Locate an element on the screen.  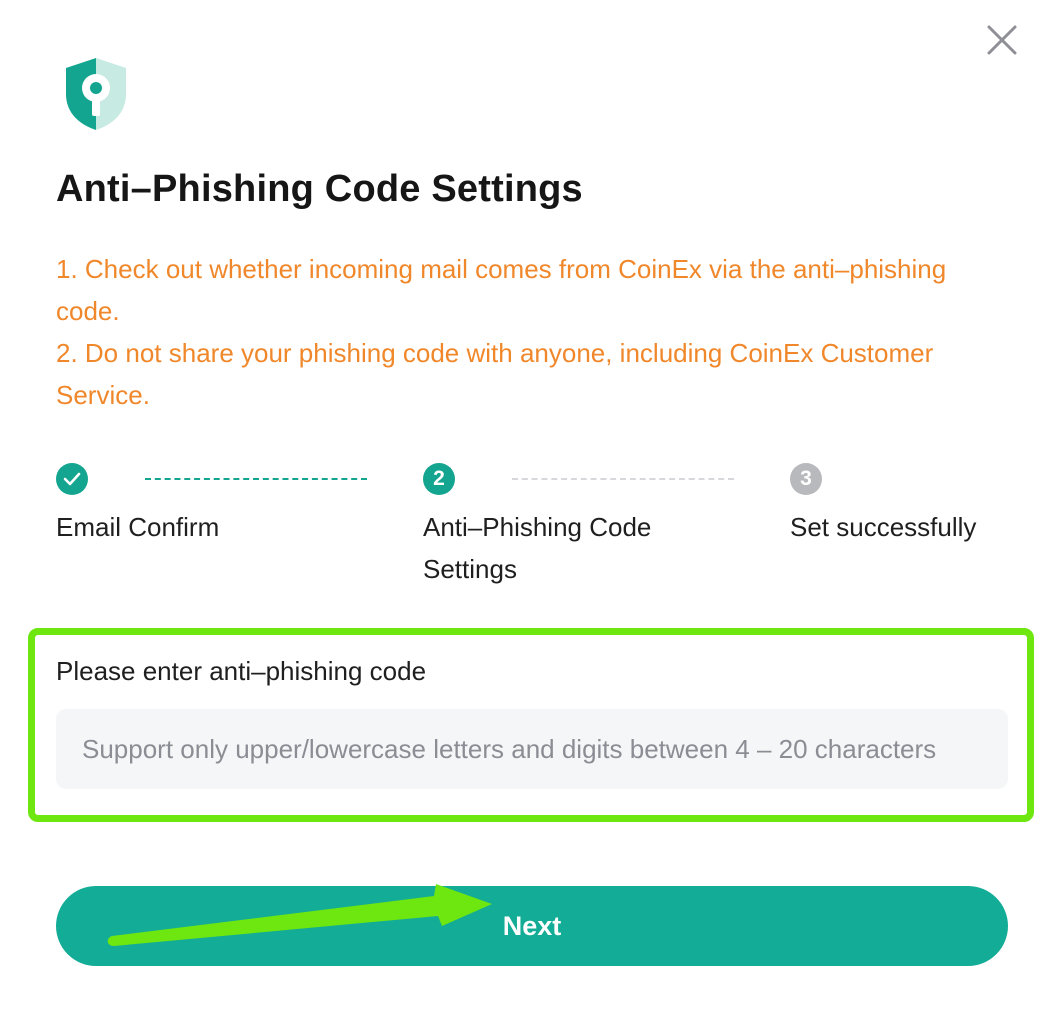
anti-phishing-code-input is located at coordinates (532, 749).